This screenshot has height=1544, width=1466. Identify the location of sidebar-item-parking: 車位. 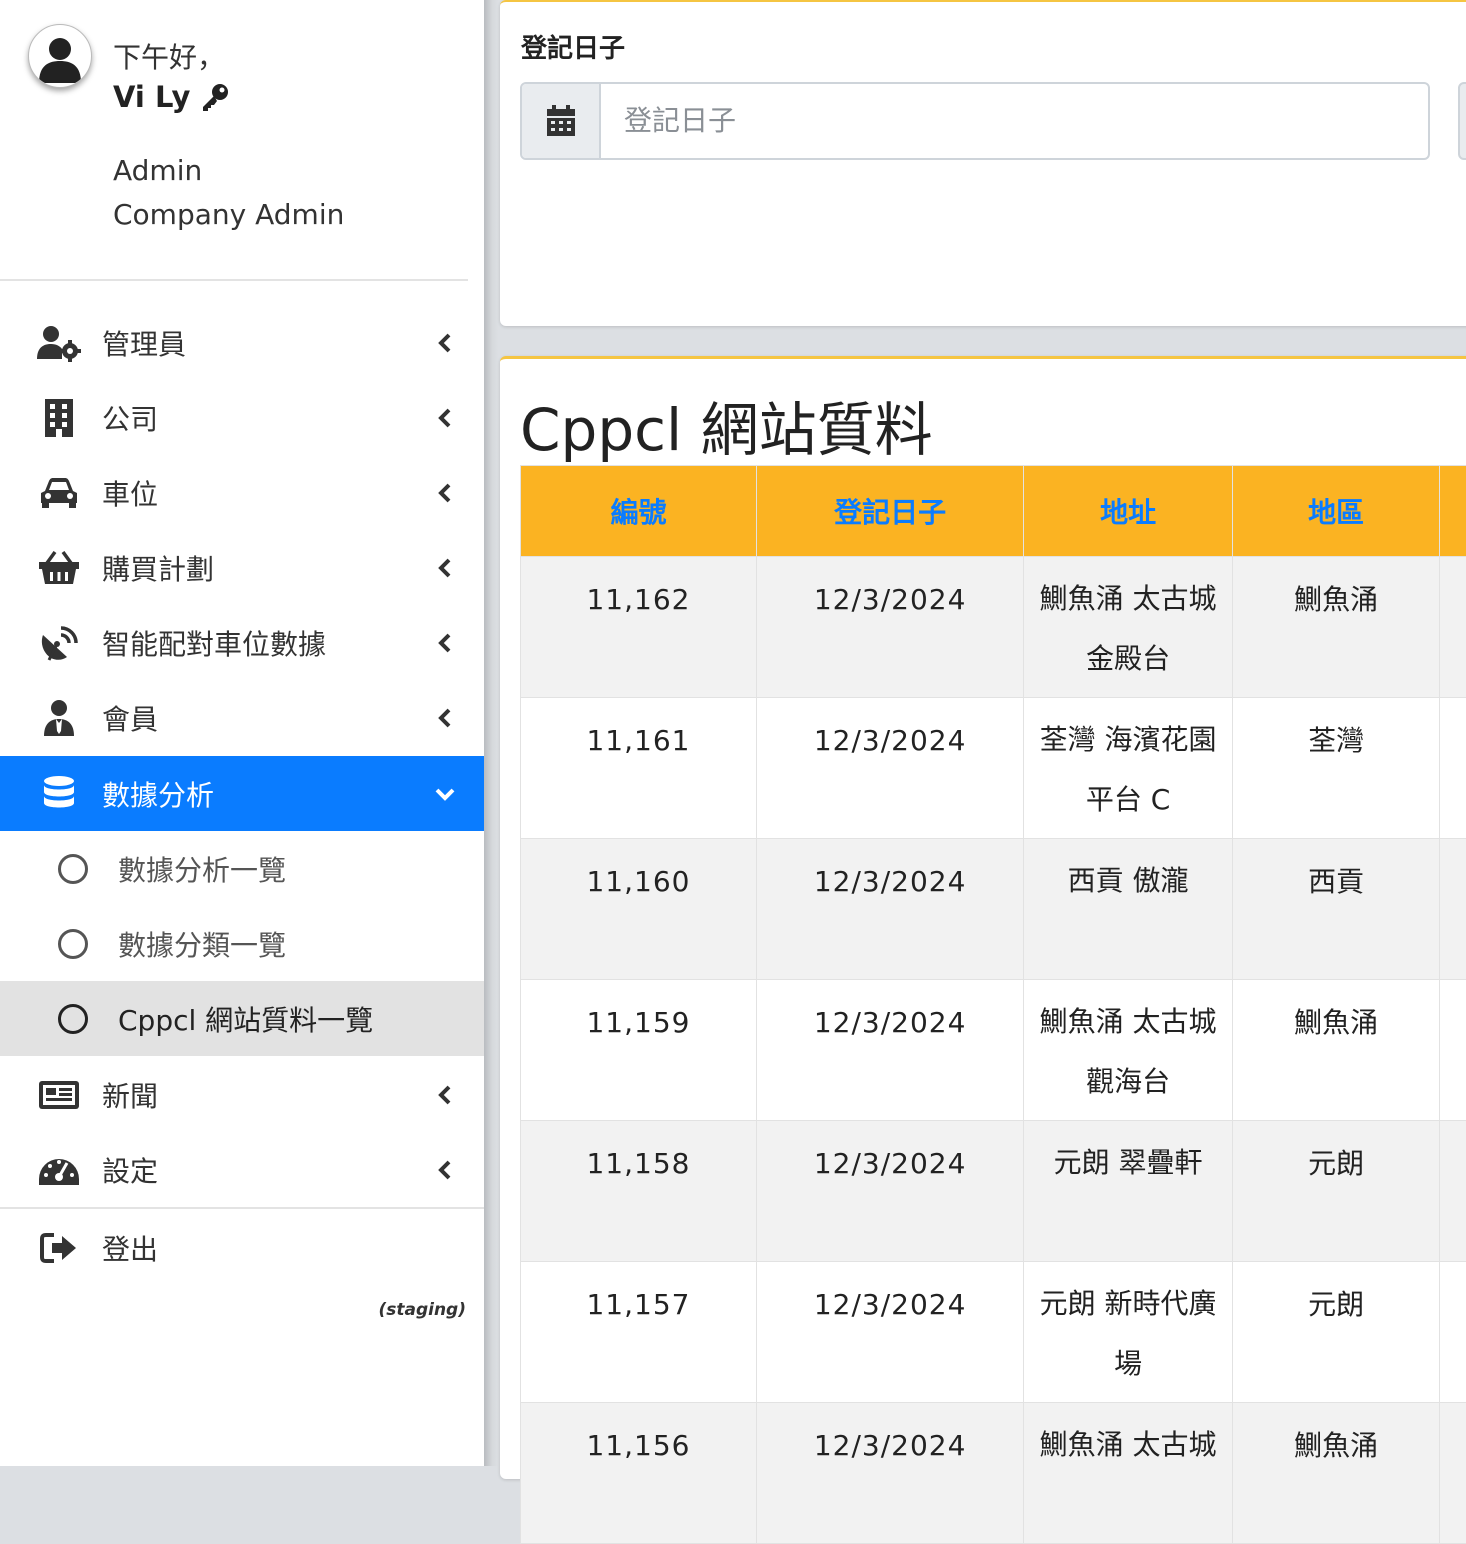
(242, 492).